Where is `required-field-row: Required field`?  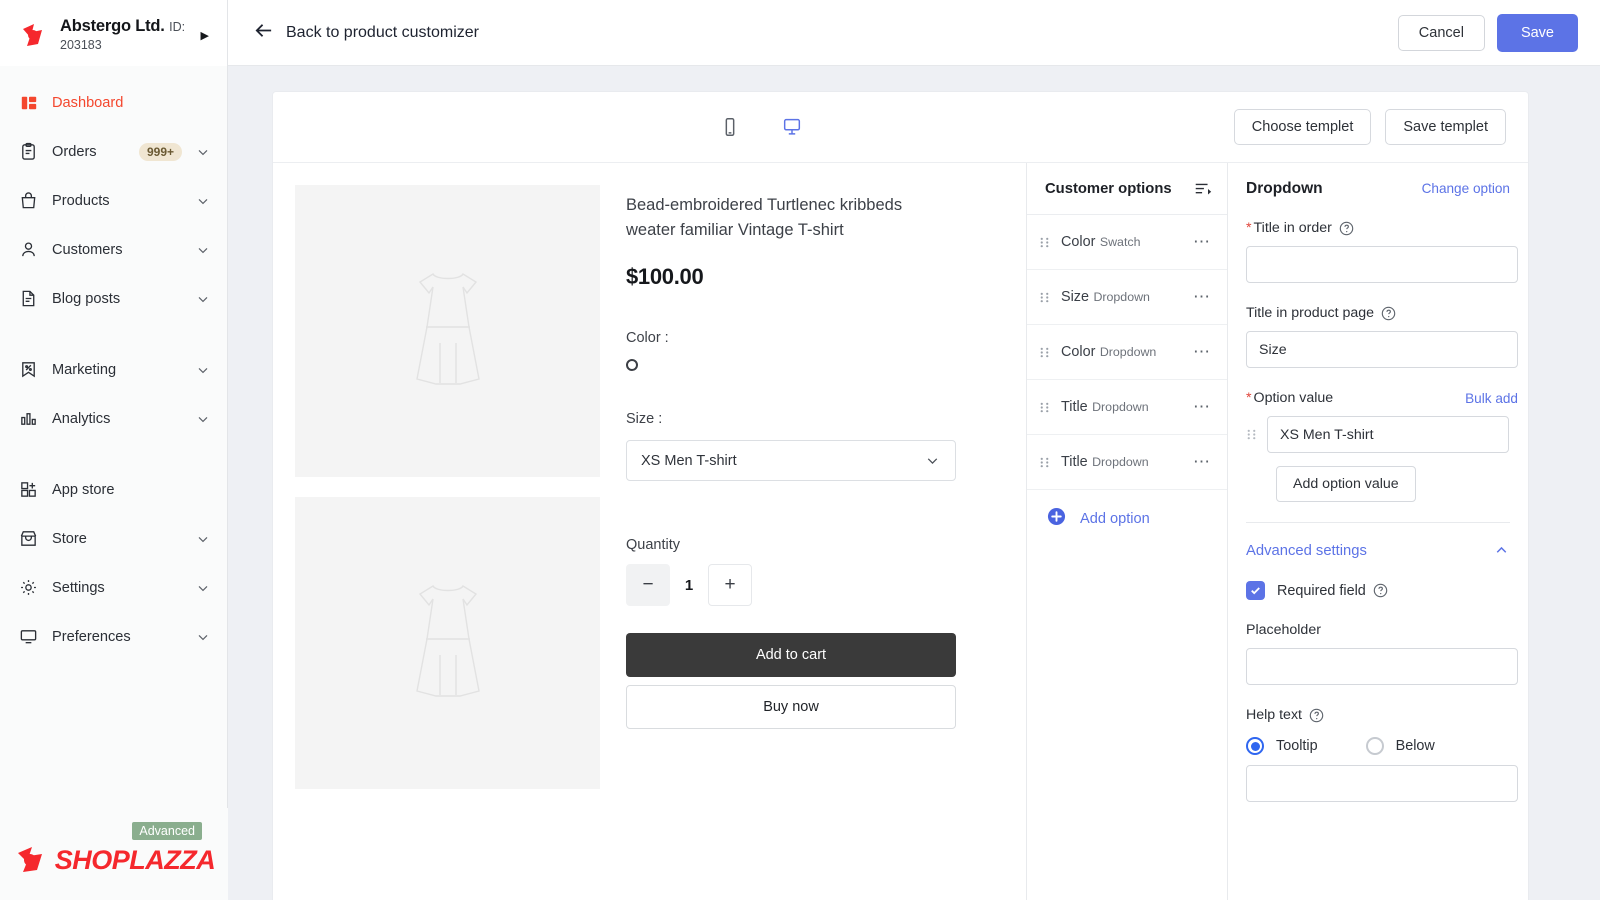 required-field-row: Required field is located at coordinates (1378, 590).